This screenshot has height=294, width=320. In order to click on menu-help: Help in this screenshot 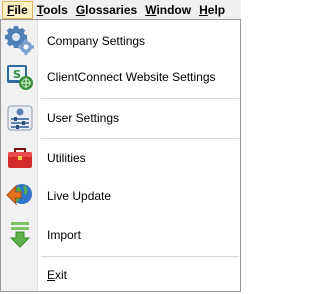, I will do `click(212, 10)`.